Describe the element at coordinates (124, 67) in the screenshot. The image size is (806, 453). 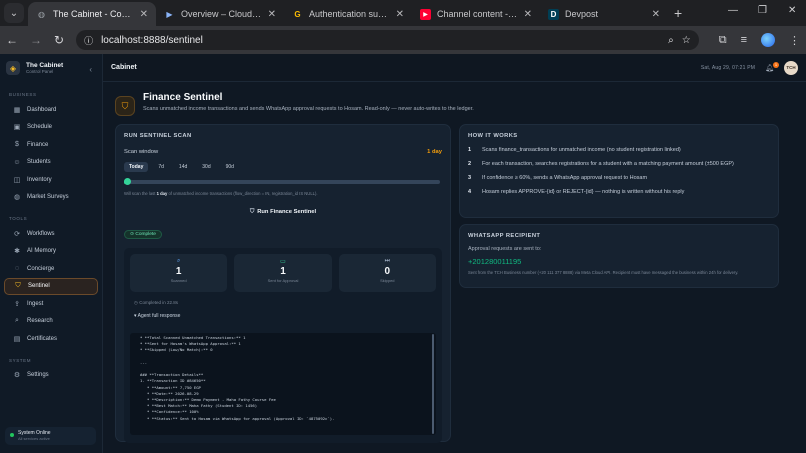
I see `breadcrumb: Cabinet` at that location.